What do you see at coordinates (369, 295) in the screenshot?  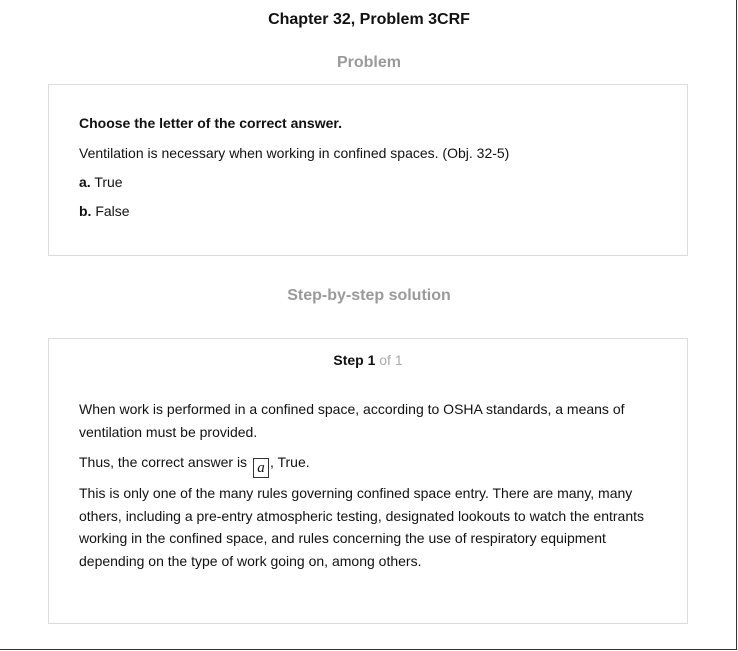 I see `solution-heading: Step-by-step solution` at bounding box center [369, 295].